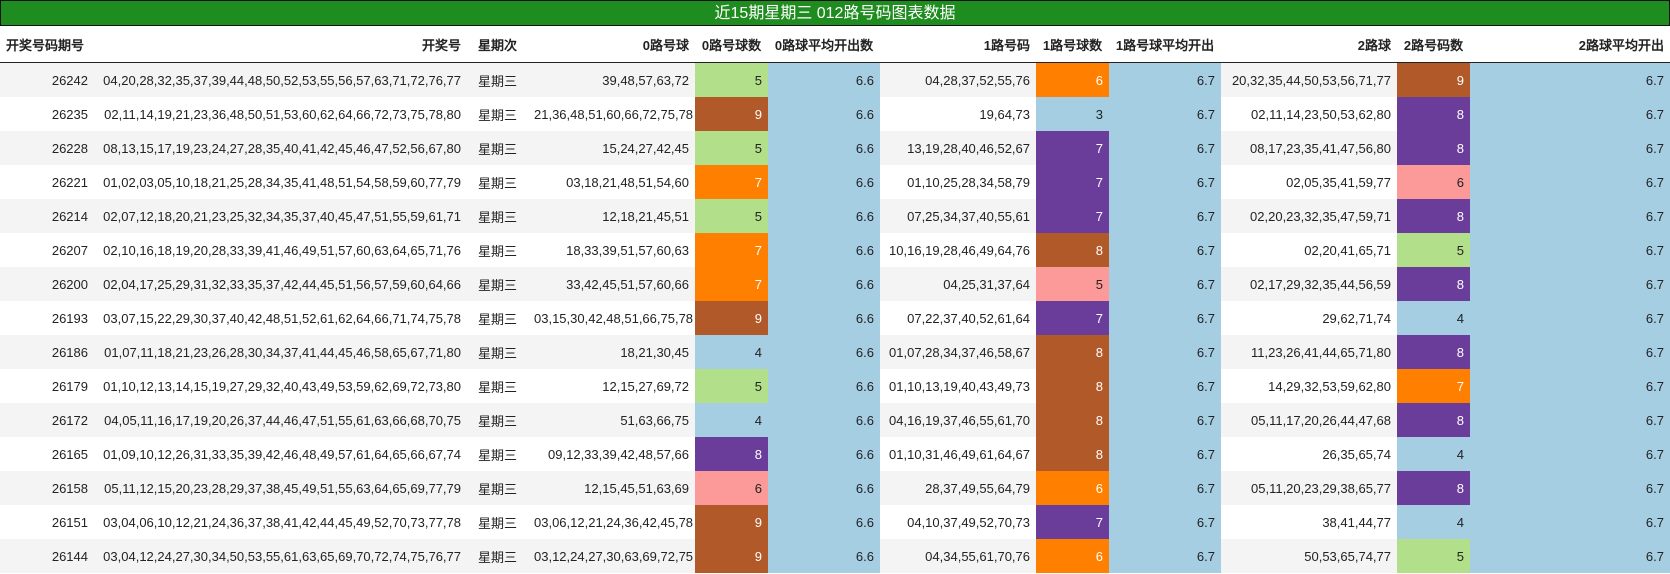 Image resolution: width=1670 pixels, height=574 pixels. What do you see at coordinates (731, 79) in the screenshot?
I see `cell-route0-count: 5` at bounding box center [731, 79].